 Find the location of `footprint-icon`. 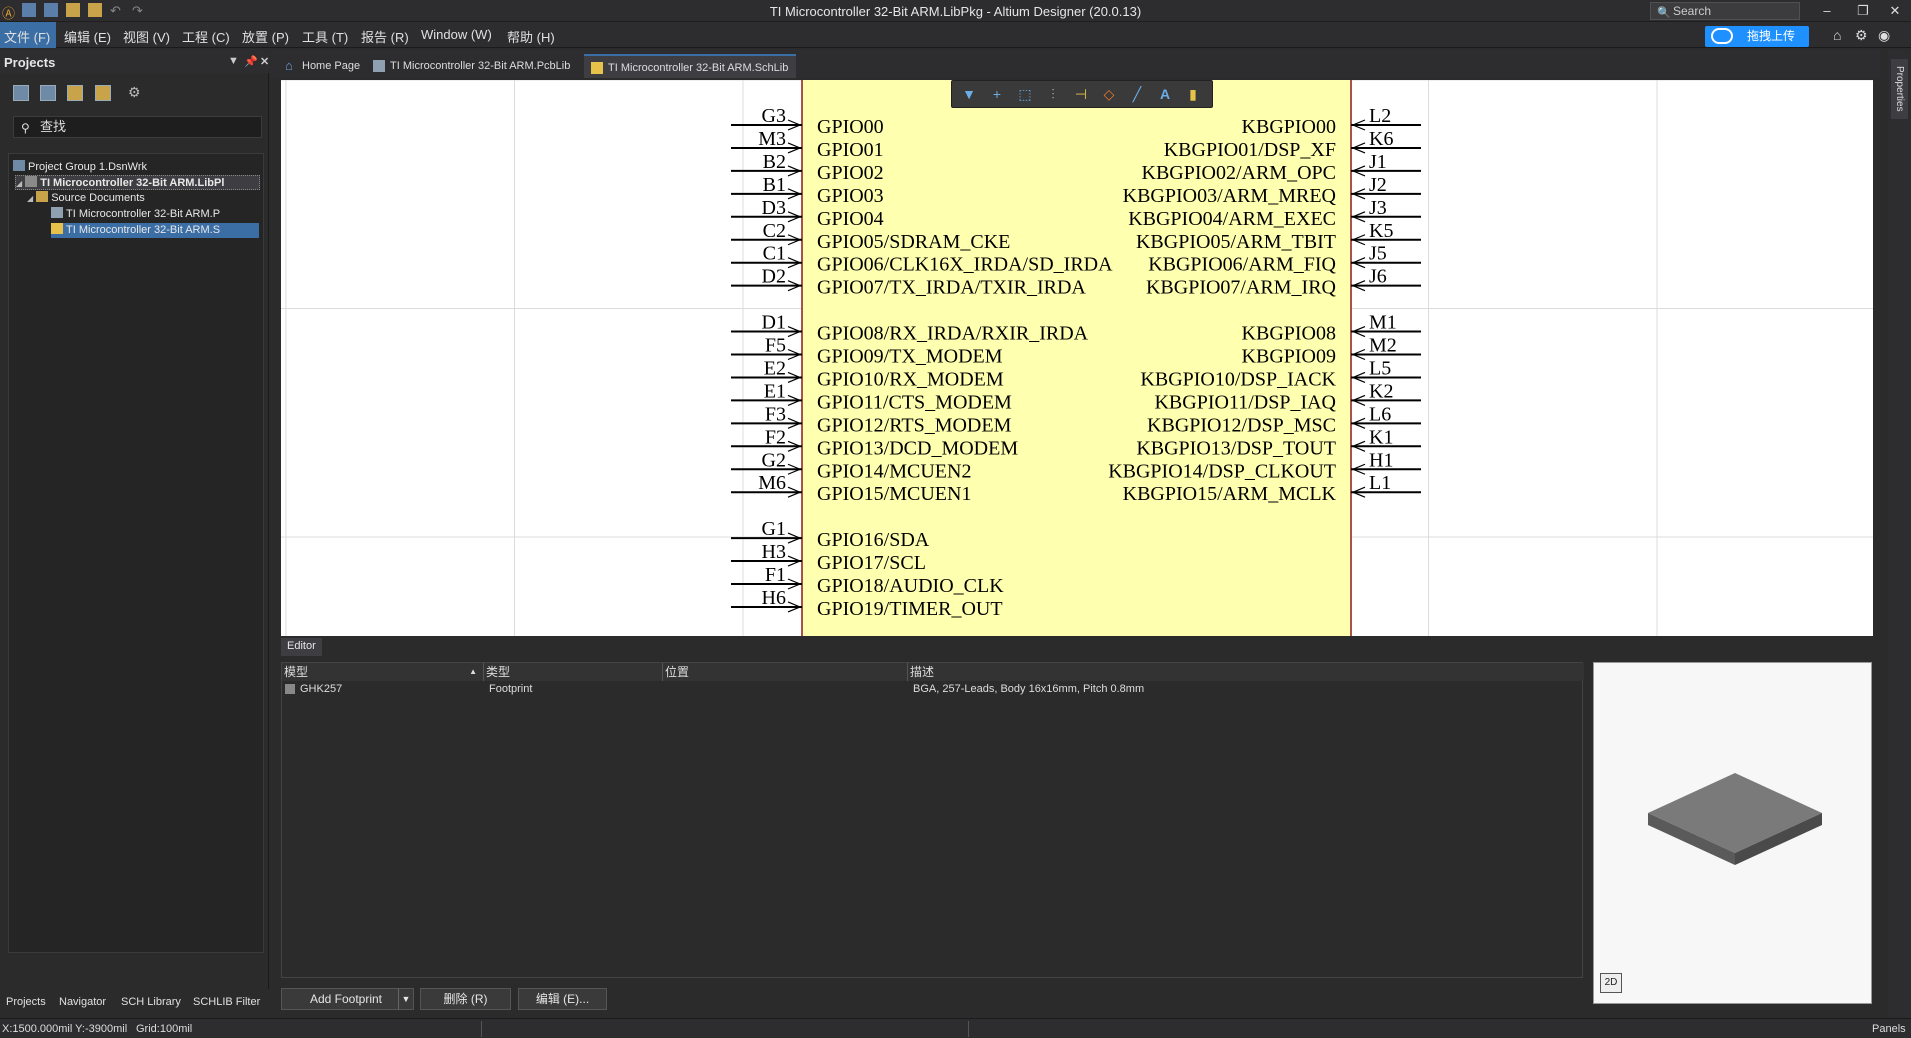

footprint-icon is located at coordinates (290, 689).